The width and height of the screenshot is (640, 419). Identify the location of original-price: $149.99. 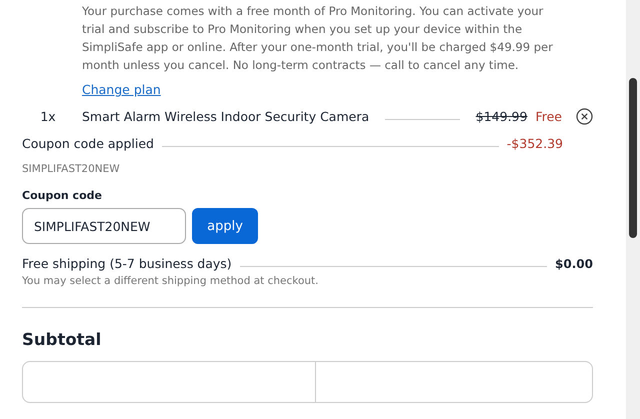
(502, 116).